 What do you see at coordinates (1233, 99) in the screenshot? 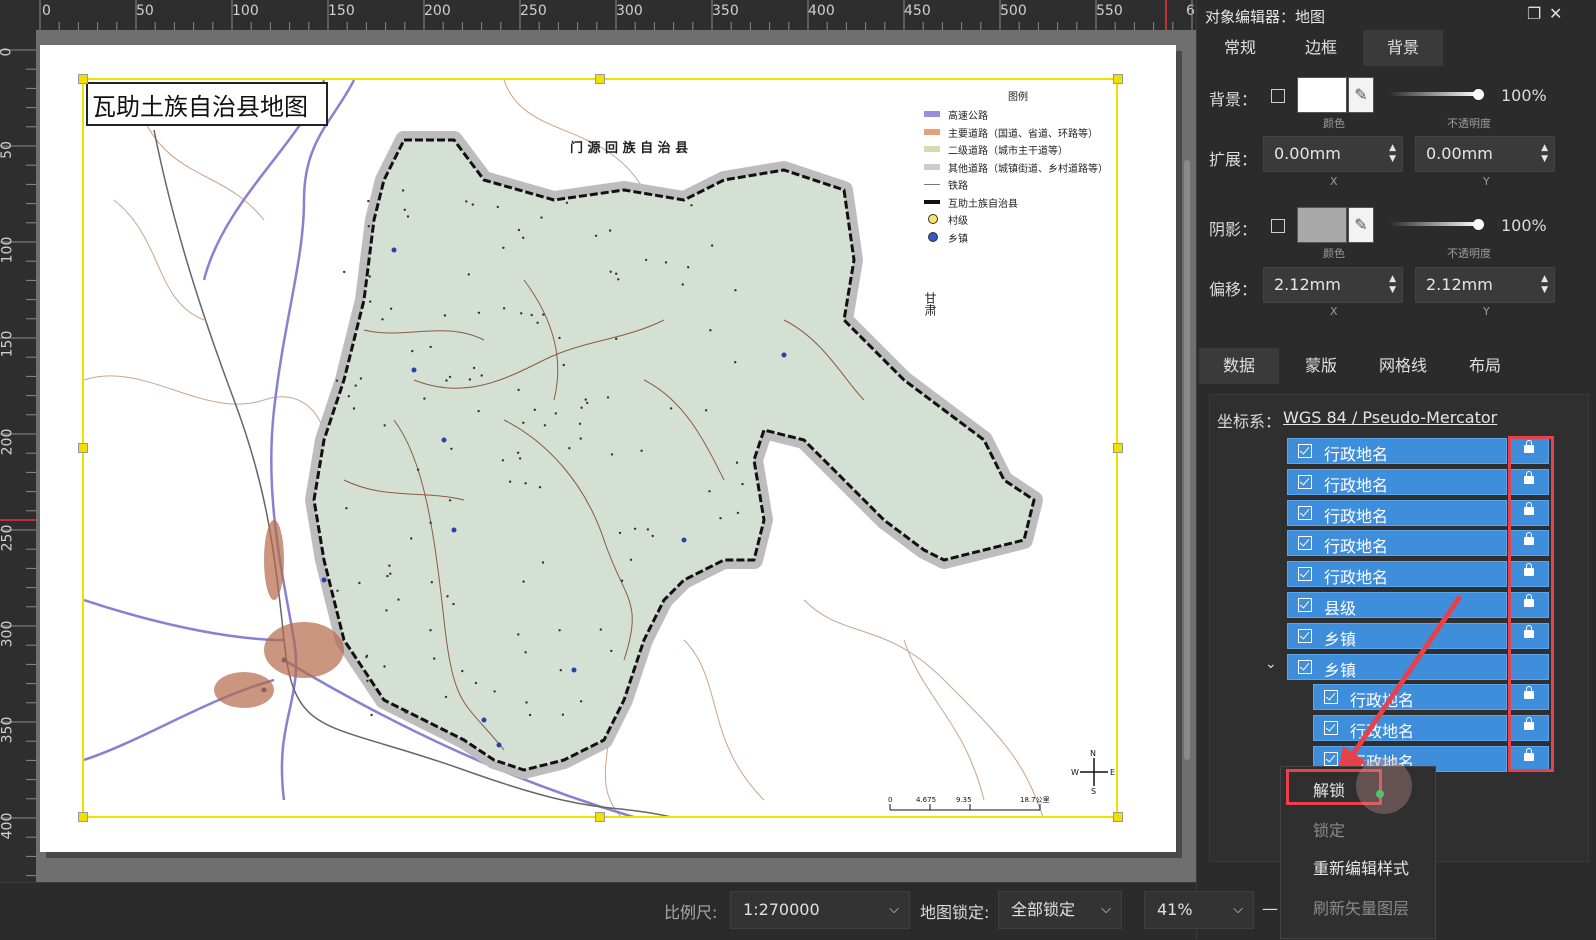
I see `background-label: 背景：` at bounding box center [1233, 99].